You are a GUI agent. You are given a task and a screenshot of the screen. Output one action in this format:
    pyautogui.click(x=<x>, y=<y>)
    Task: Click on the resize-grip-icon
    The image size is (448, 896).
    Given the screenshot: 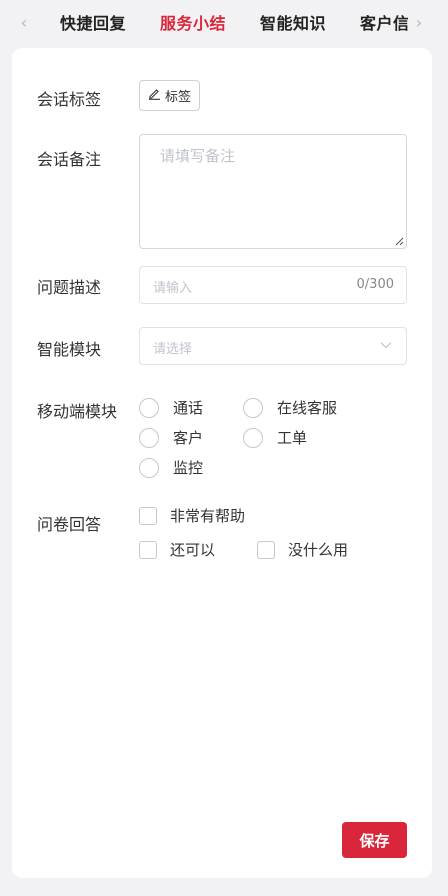 What is the action you would take?
    pyautogui.click(x=399, y=241)
    